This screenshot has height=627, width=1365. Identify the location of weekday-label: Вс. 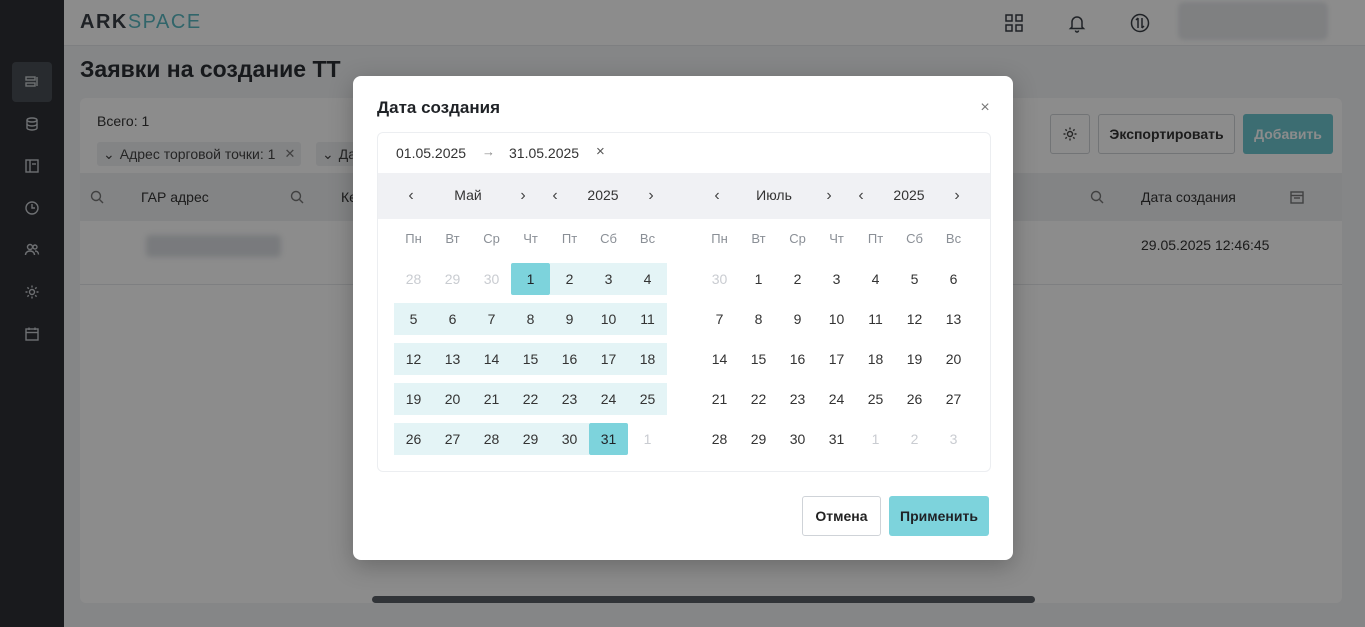
(647, 238).